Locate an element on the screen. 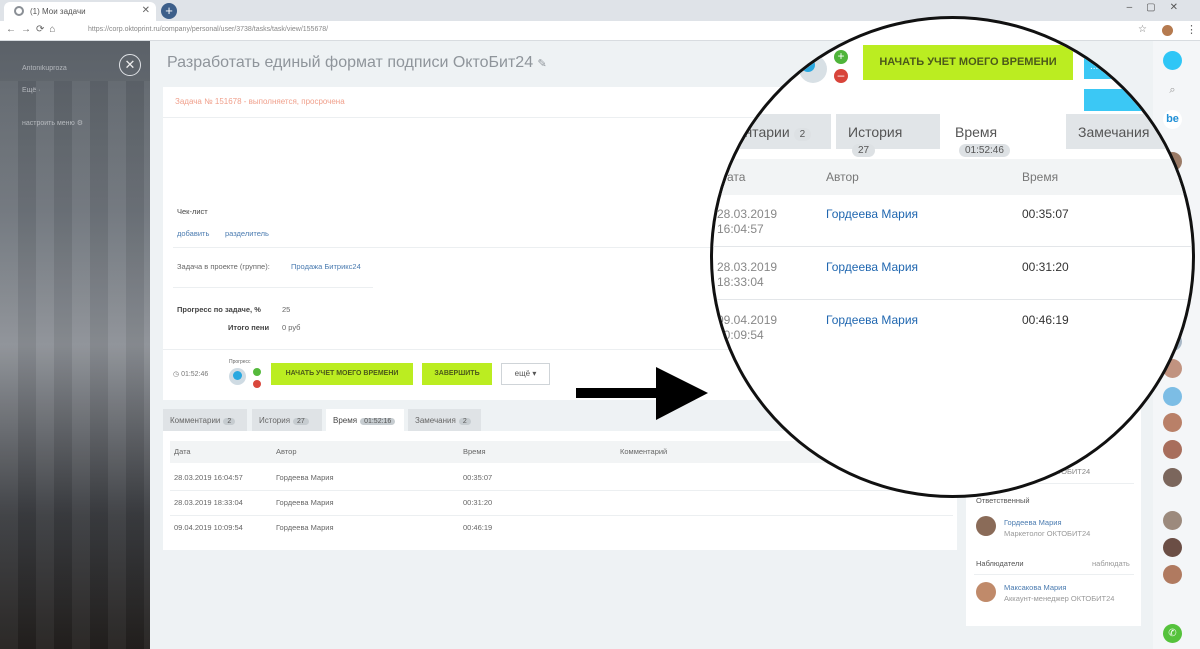 This screenshot has height=649, width=1200. observer-avatar is located at coordinates (986, 592).